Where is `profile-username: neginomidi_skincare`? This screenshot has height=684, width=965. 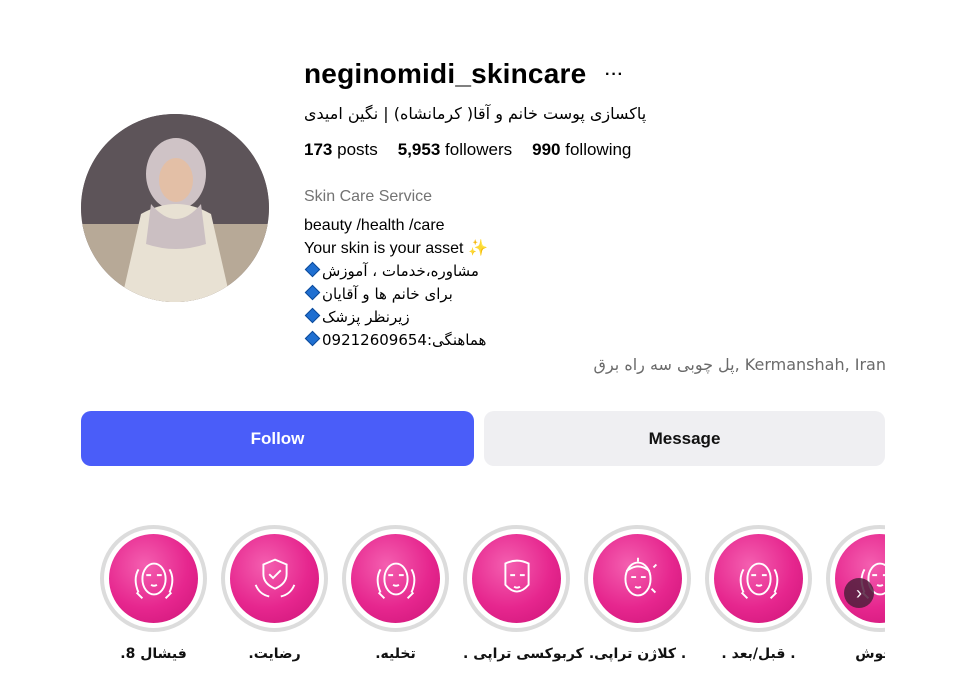 profile-username: neginomidi_skincare is located at coordinates (445, 73).